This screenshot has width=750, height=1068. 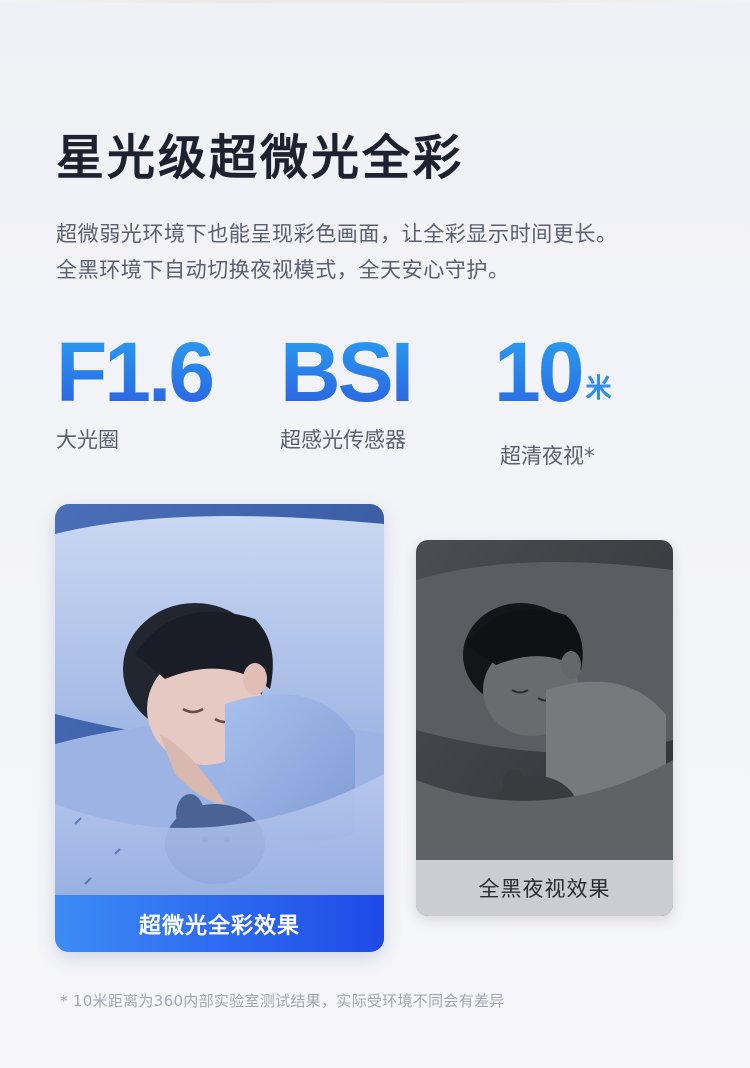 I want to click on bw-night-card: 全黑夜视效果, so click(x=544, y=728).